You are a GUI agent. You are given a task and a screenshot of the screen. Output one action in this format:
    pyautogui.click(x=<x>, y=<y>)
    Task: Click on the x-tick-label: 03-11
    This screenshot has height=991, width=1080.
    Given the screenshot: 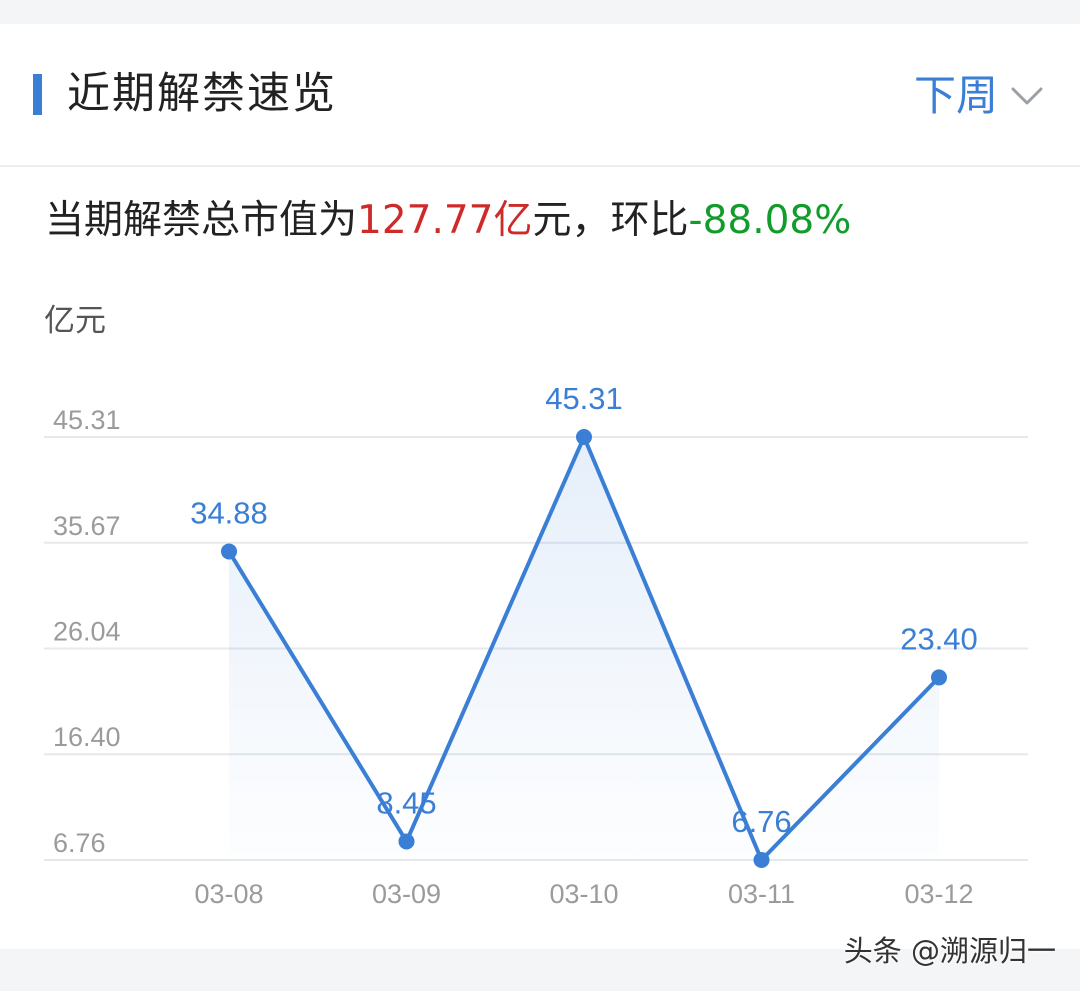 What is the action you would take?
    pyautogui.click(x=761, y=894)
    